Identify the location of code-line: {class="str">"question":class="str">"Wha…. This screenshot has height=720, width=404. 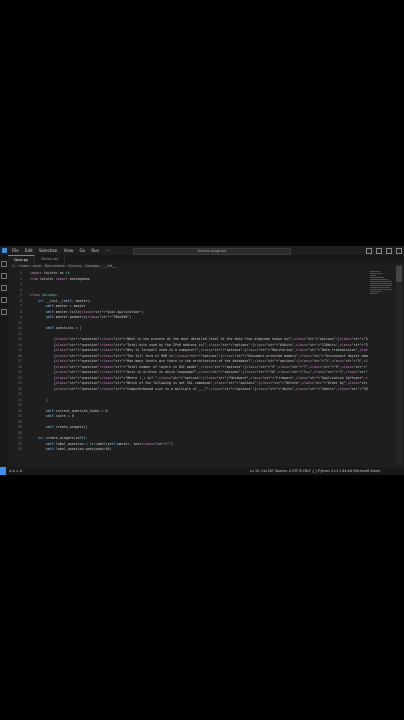
(199, 340).